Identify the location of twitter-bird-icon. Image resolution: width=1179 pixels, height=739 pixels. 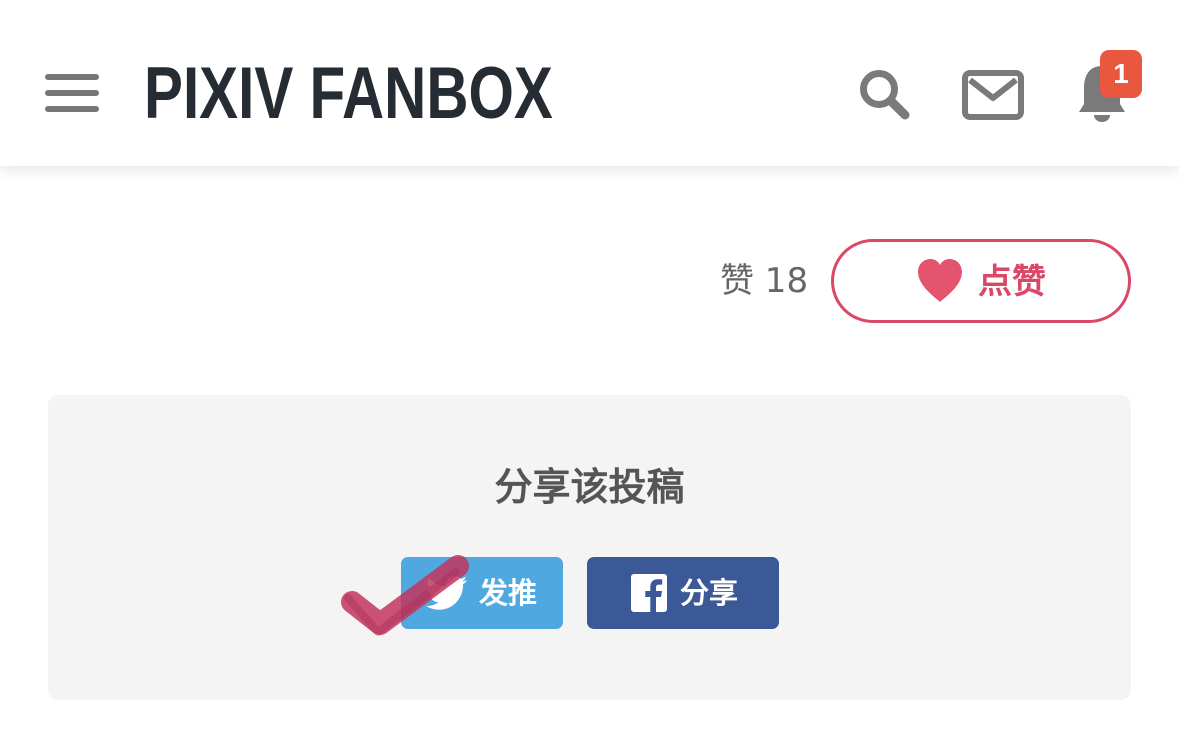
(447, 593).